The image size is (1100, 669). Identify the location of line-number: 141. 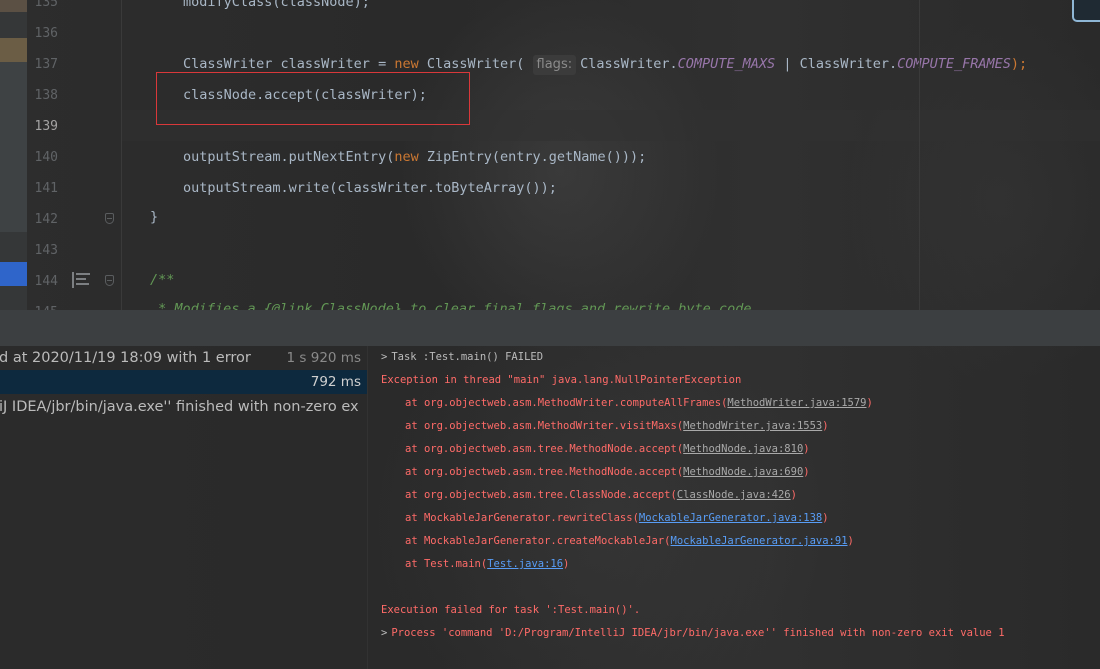
(46, 188).